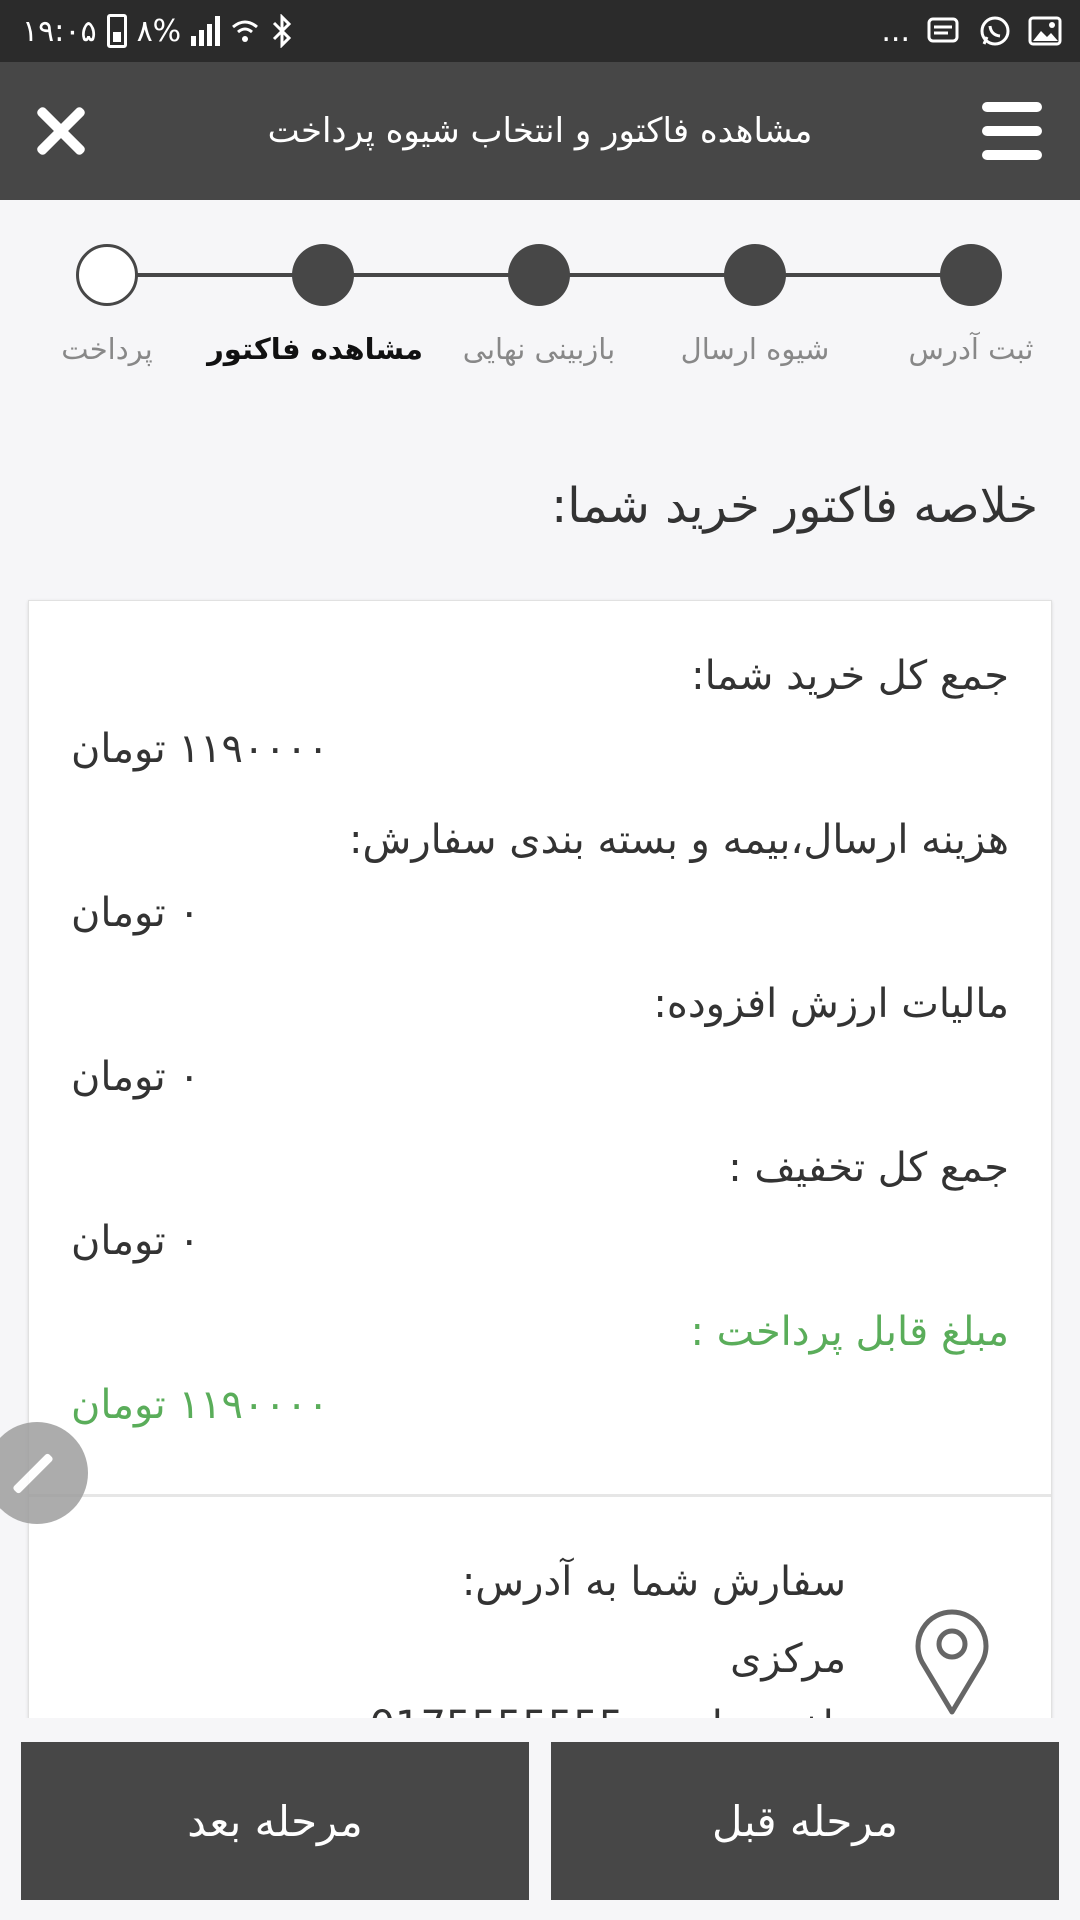 This screenshot has width=1080, height=1920. I want to click on vat-value: ۰ تومان, so click(135, 1077).